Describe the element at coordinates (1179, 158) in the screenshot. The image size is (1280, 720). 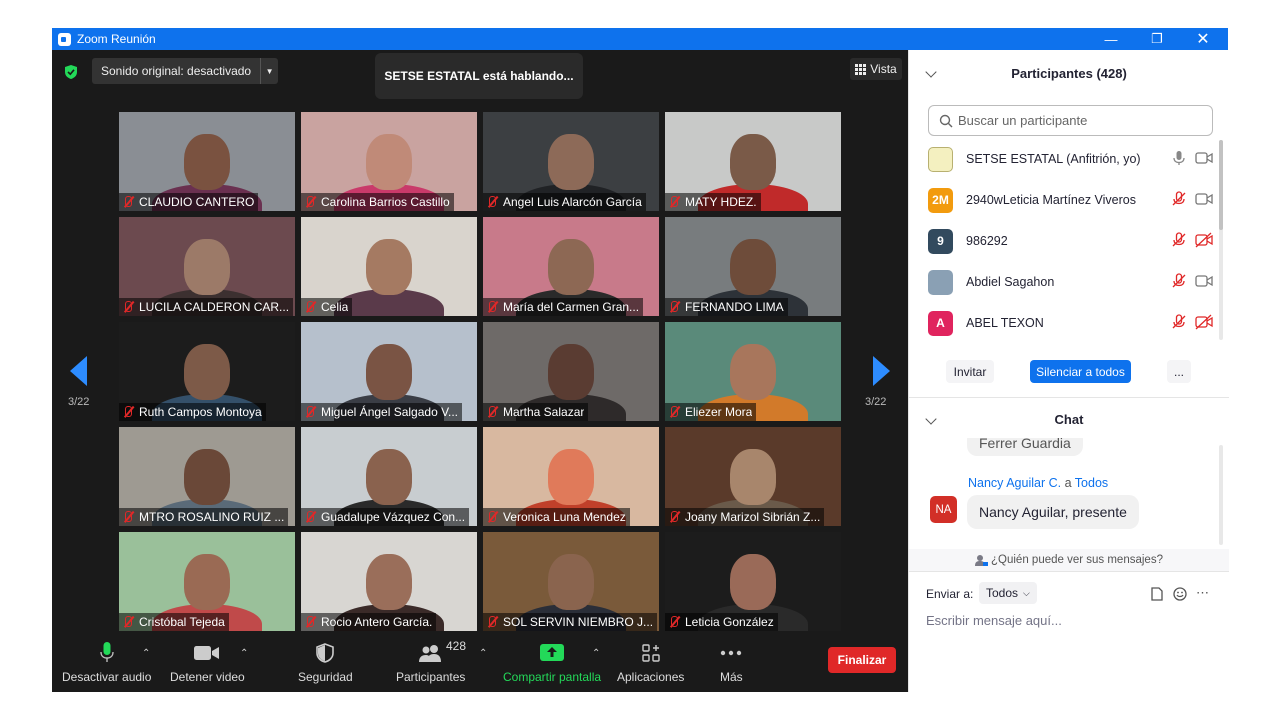
I see `microphone-icon` at that location.